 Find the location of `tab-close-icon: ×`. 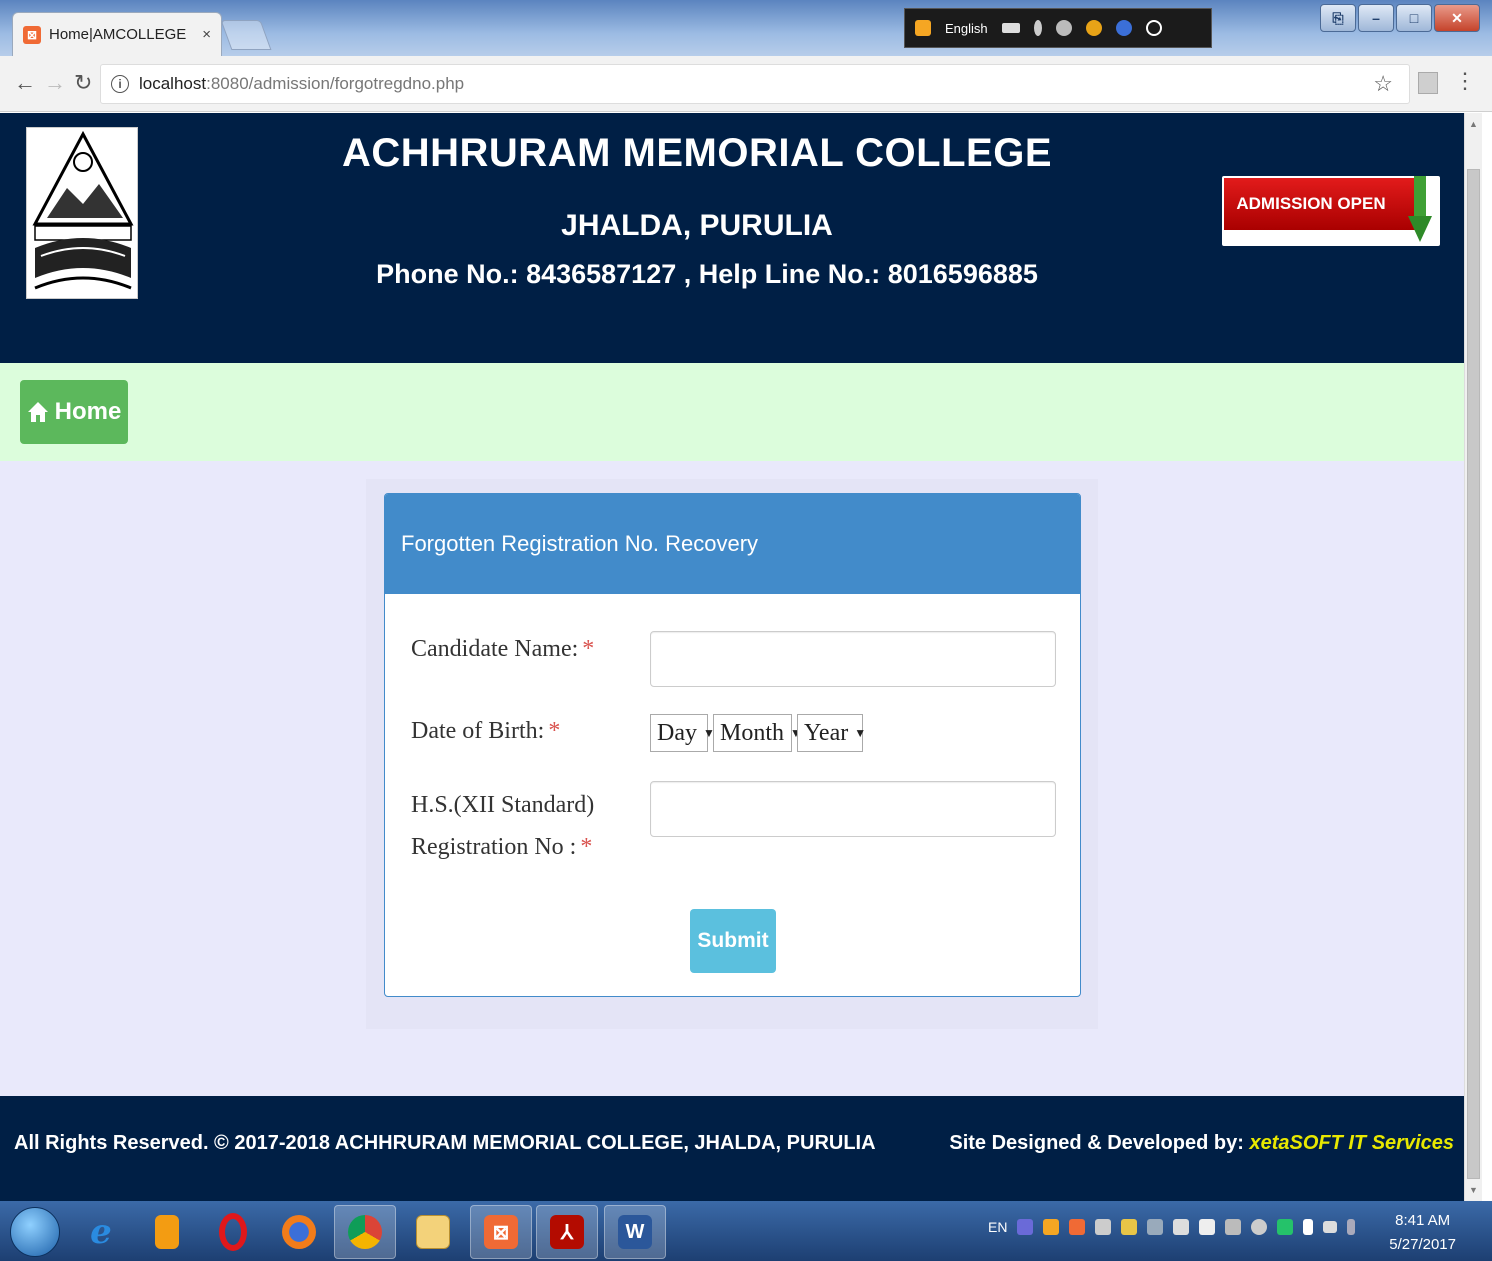

tab-close-icon: × is located at coordinates (206, 34).